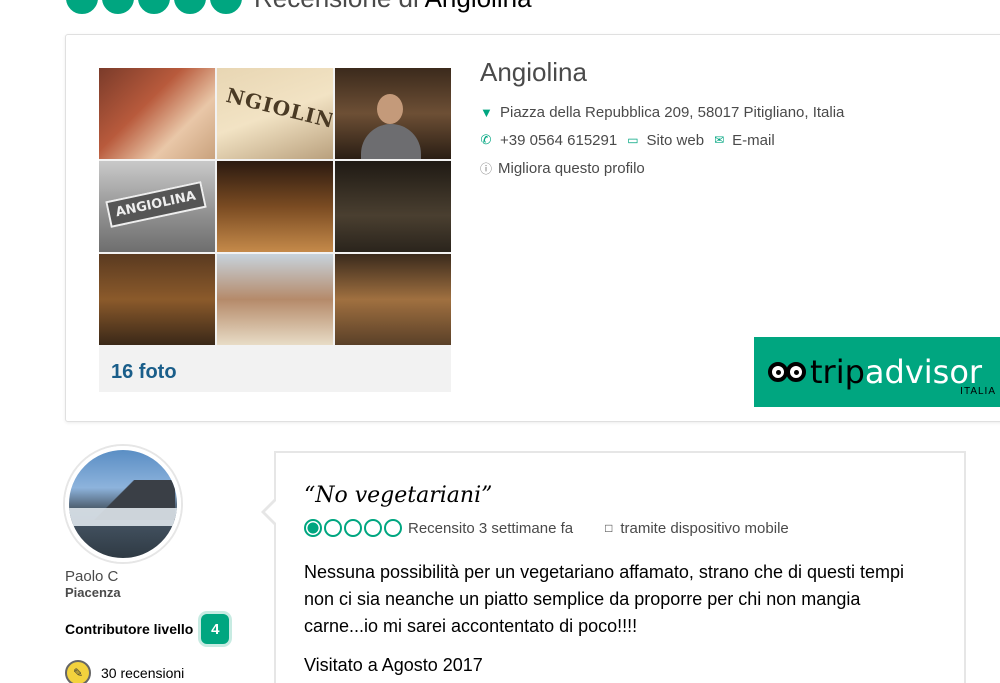 The image size is (1000, 683). I want to click on page-title-prefix: Recensione di, so click(339, 6).